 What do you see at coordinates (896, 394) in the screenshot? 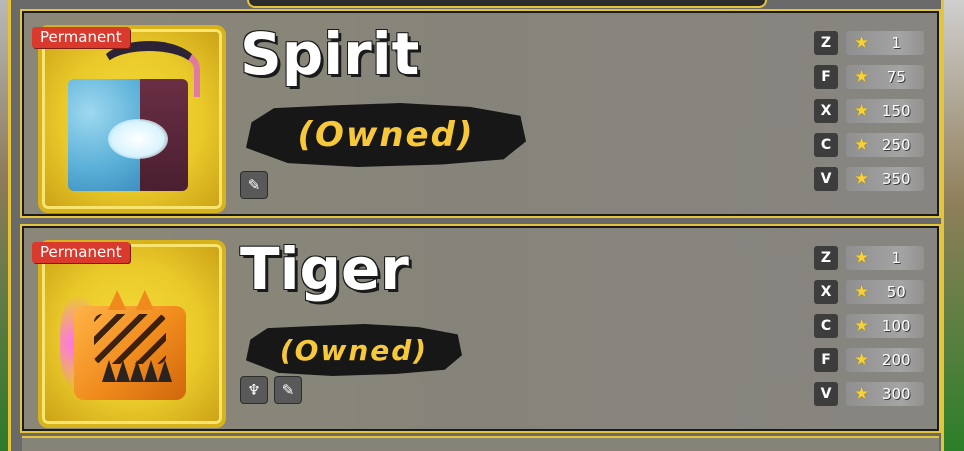
I see `move-level-value: 300` at bounding box center [896, 394].